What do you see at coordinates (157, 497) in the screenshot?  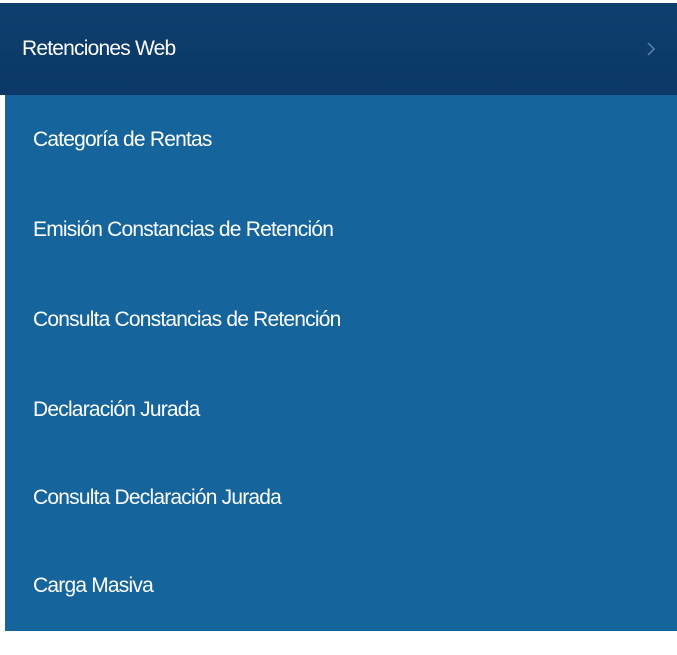 I see `submenu-item-label: Consulta Declaración Jurada` at bounding box center [157, 497].